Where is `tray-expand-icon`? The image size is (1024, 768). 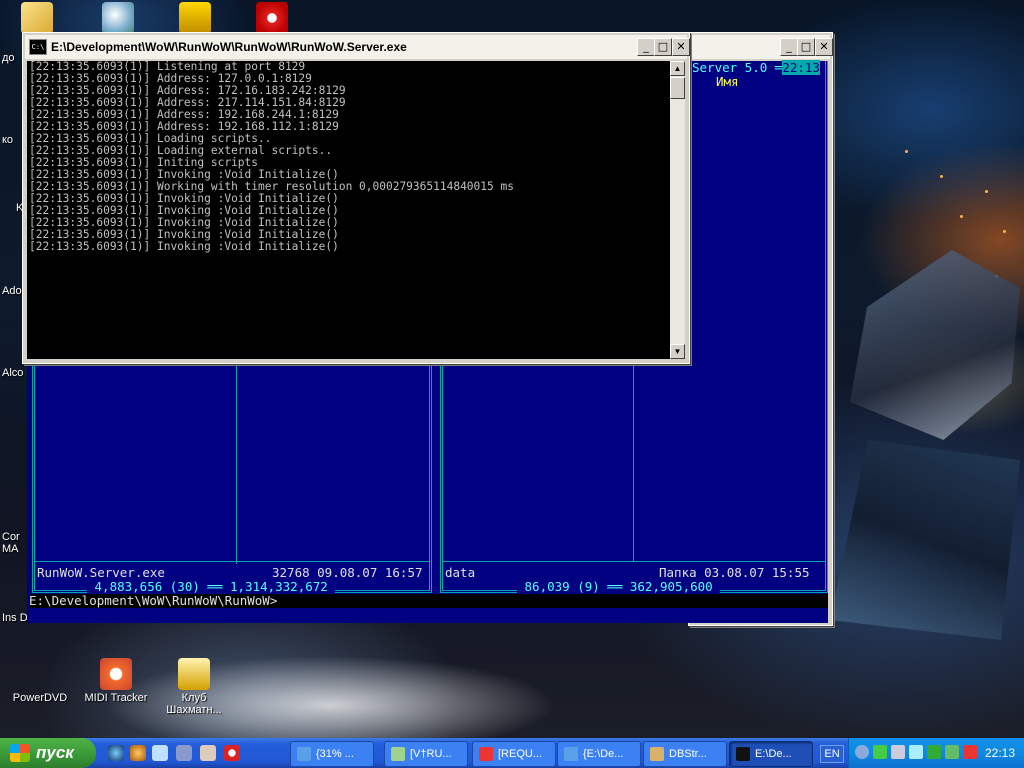 tray-expand-icon is located at coordinates (862, 752).